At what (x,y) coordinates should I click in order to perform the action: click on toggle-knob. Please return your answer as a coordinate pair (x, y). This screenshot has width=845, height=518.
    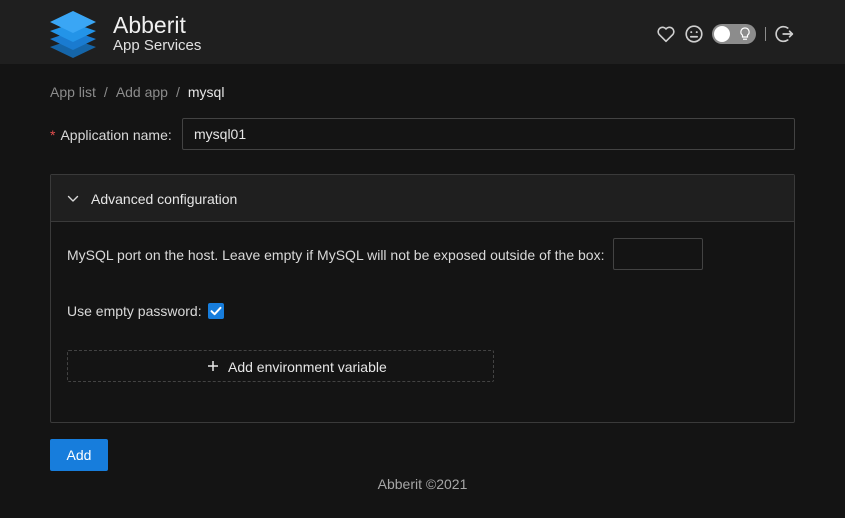
    Looking at the image, I should click on (722, 34).